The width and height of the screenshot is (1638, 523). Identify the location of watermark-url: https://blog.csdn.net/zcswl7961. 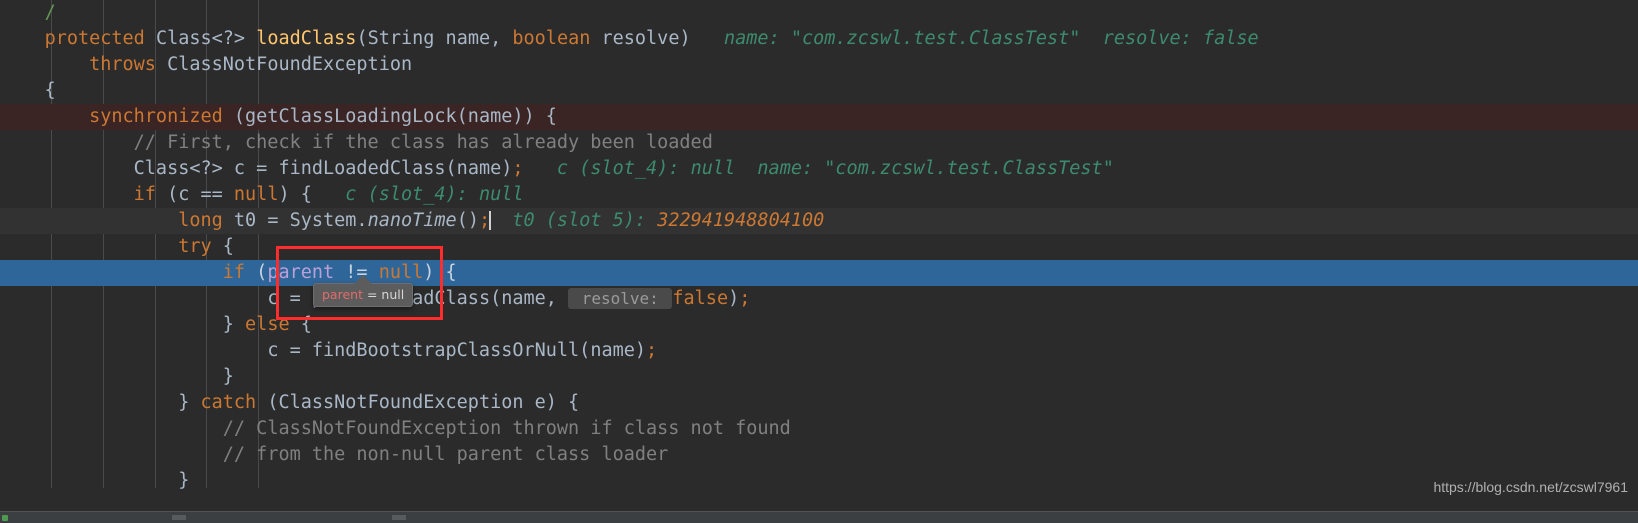
(1530, 487).